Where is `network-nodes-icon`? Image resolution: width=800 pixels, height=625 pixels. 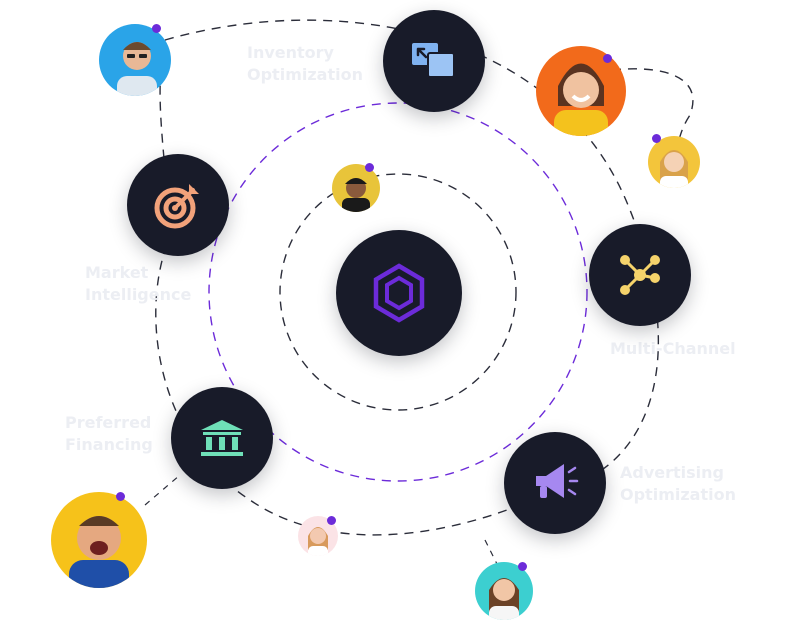
network-nodes-icon is located at coordinates (640, 275).